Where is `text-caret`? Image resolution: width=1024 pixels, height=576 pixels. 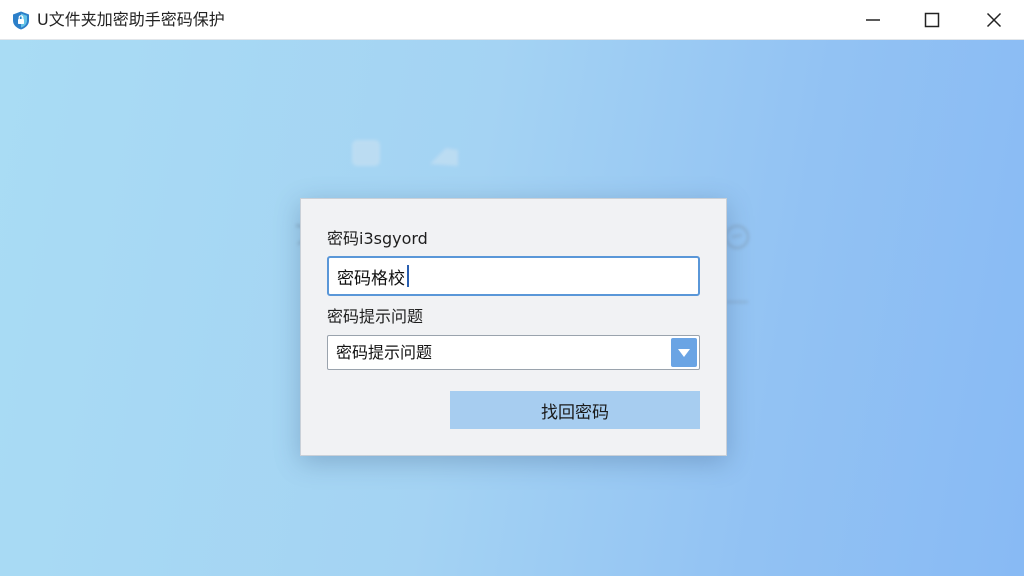 text-caret is located at coordinates (408, 276).